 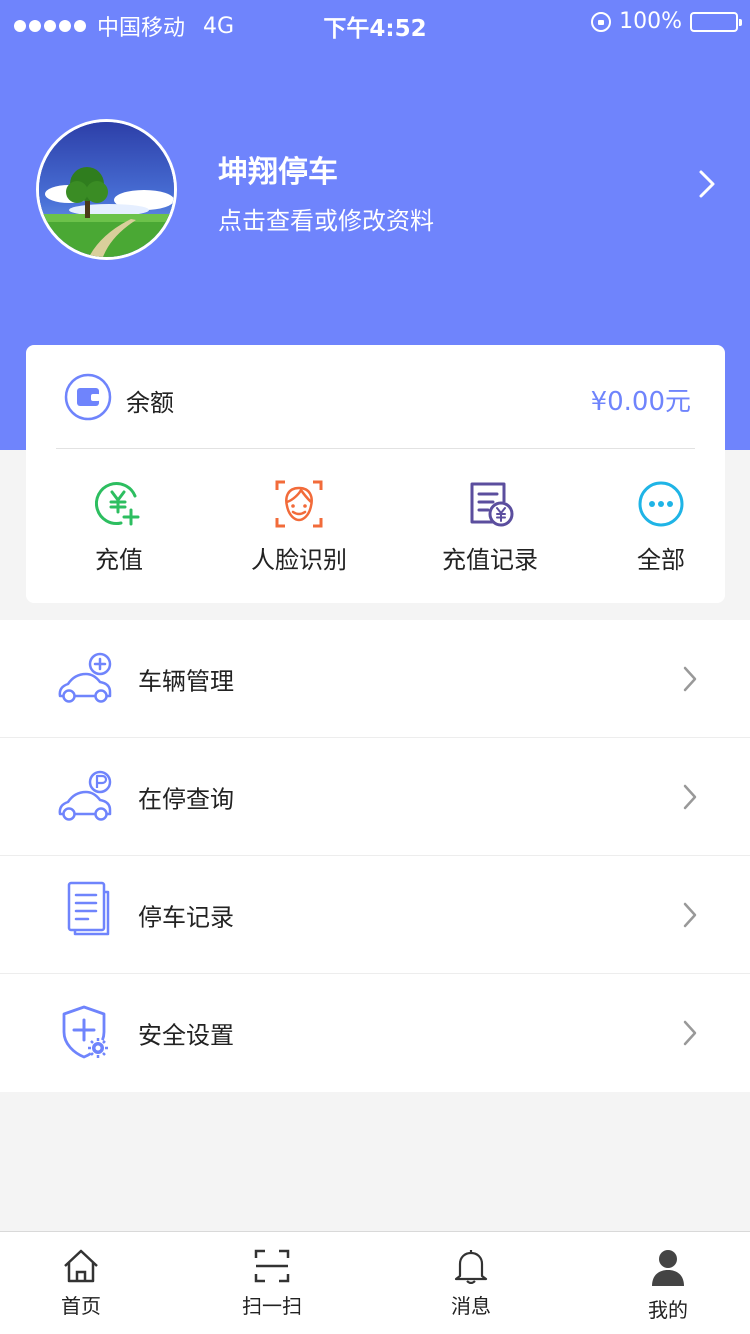 What do you see at coordinates (471, 1267) in the screenshot?
I see `bell-icon` at bounding box center [471, 1267].